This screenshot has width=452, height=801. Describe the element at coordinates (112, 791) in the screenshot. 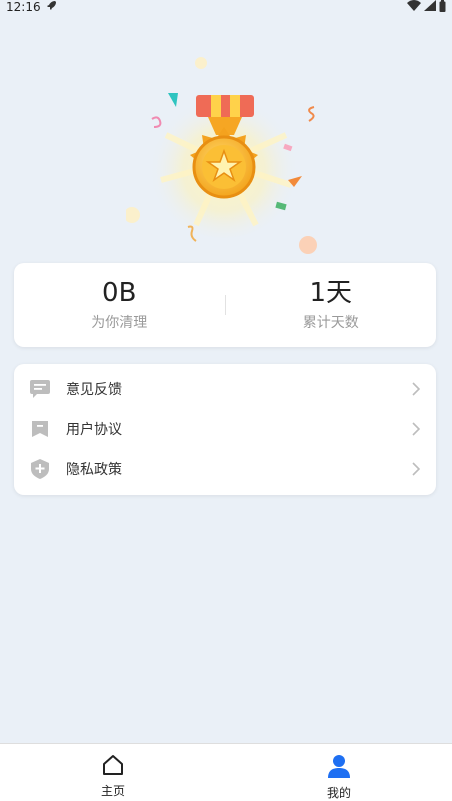

I see `nav-label-home: 主页` at that location.